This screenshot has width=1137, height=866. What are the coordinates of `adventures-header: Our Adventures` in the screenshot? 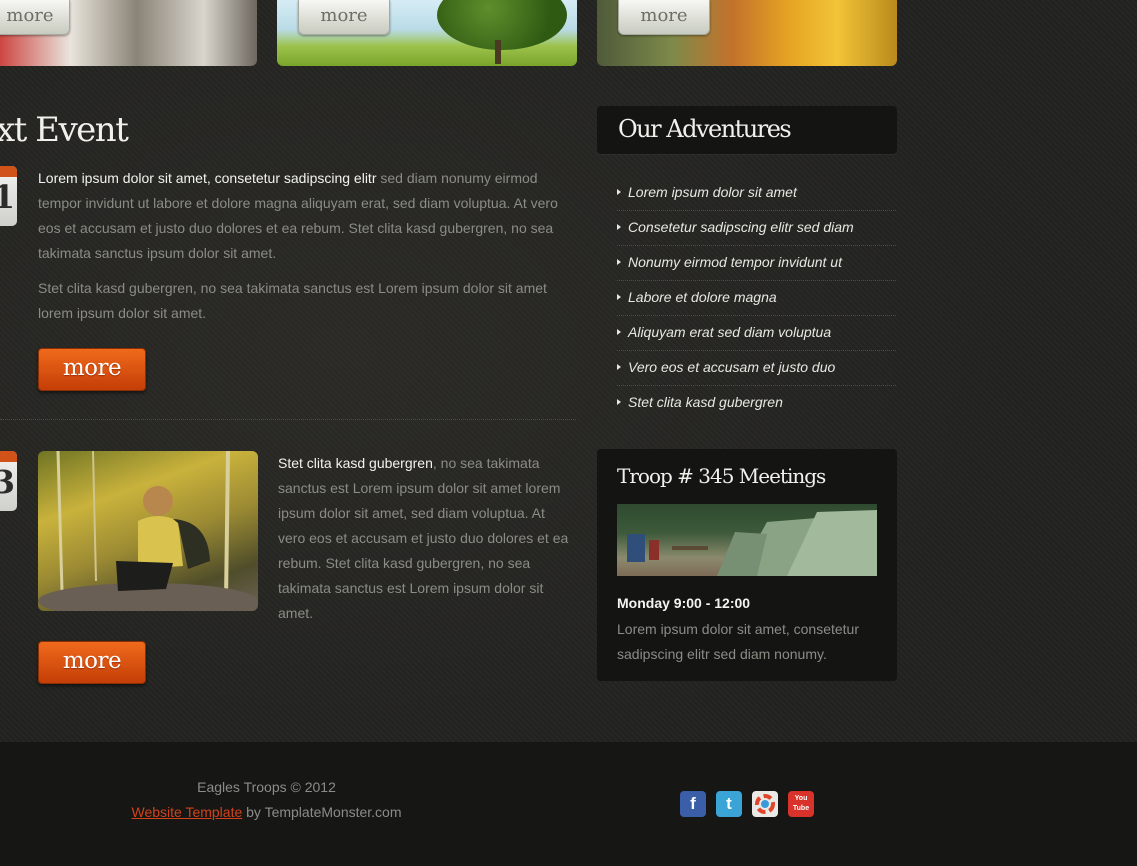 It's located at (747, 130).